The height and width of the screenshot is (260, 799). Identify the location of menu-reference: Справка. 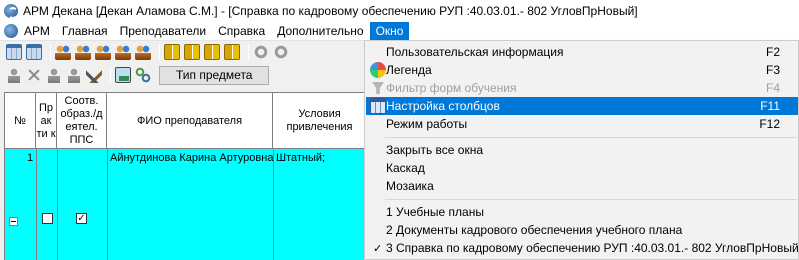
(241, 31).